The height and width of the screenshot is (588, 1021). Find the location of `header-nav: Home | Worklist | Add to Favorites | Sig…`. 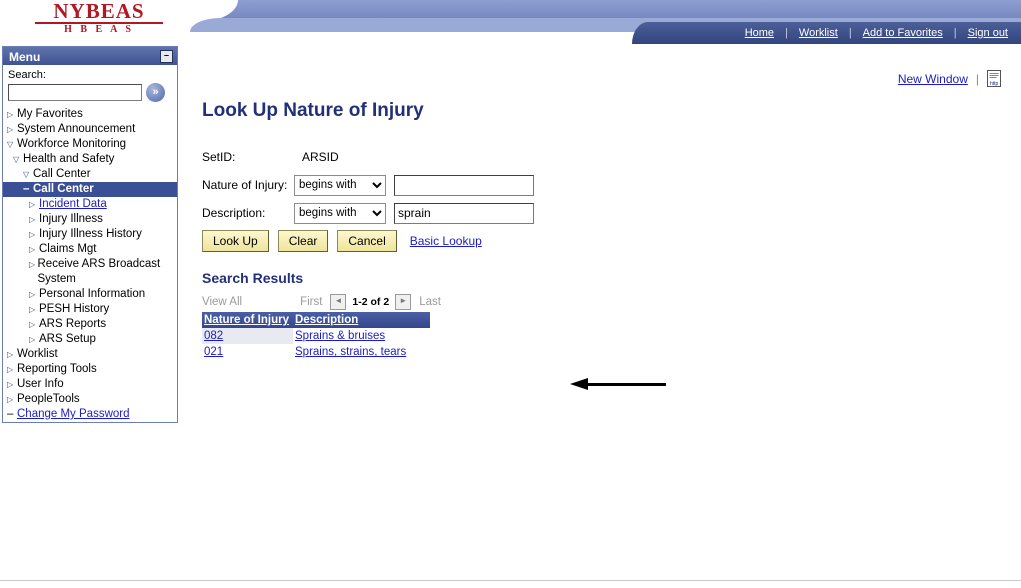

header-nav: Home | Worklist | Add to Favorites | Sig… is located at coordinates (826, 33).